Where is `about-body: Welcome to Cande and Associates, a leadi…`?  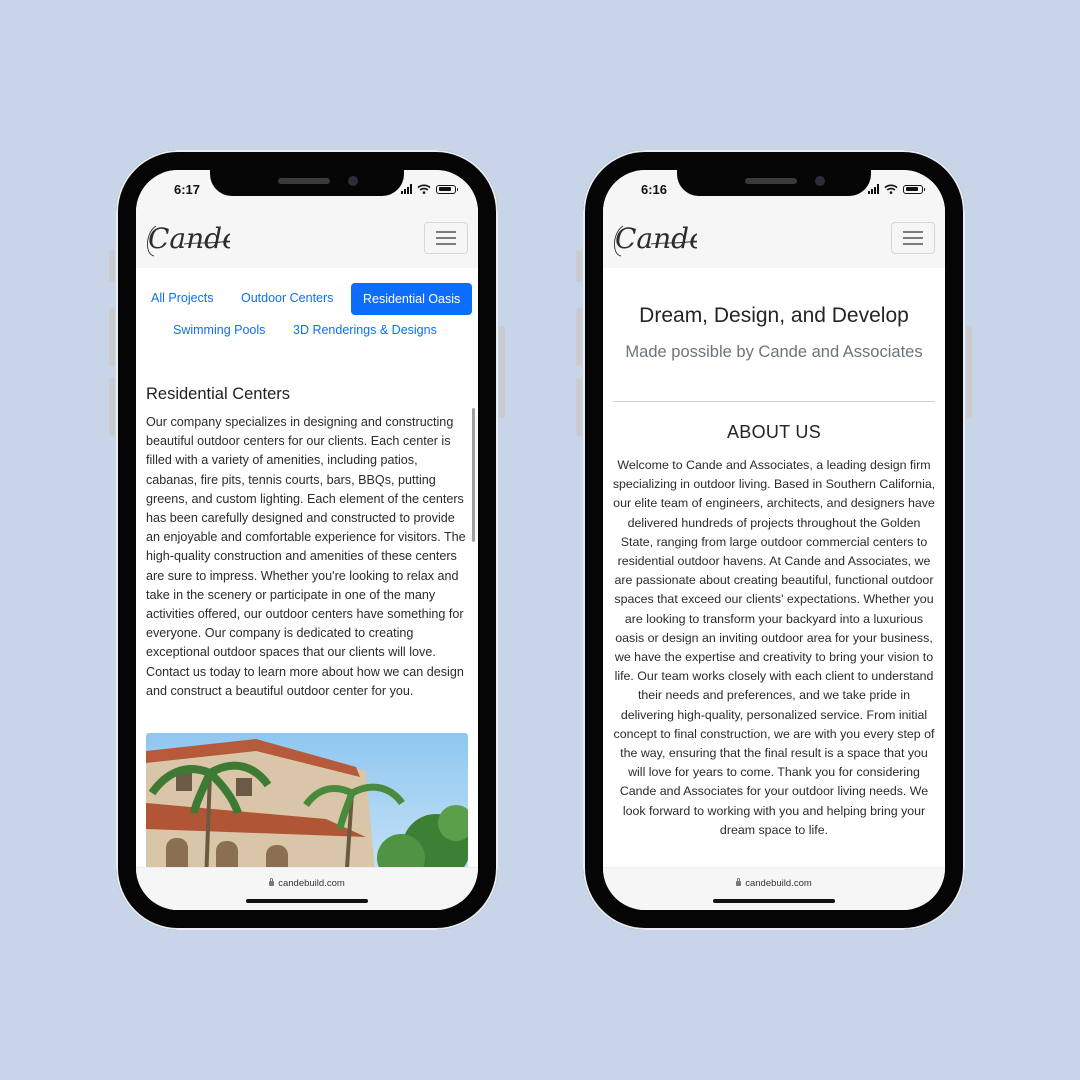
about-body: Welcome to Cande and Associates, a leadi… is located at coordinates (774, 647).